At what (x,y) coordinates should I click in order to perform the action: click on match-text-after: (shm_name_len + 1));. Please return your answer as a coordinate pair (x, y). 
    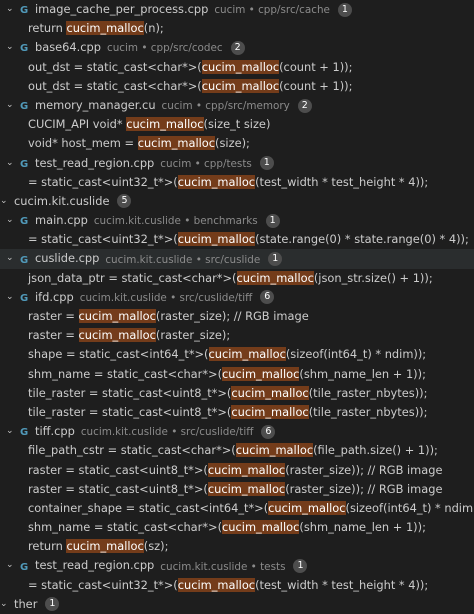
    Looking at the image, I should click on (362, 527).